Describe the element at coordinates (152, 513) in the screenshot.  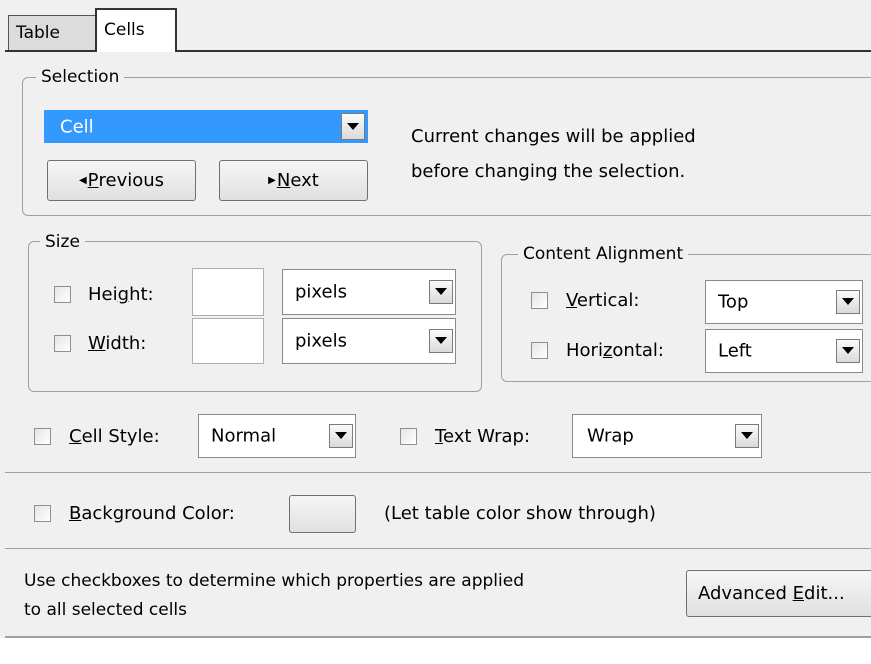
I see `background-color-label: Background Color:` at that location.